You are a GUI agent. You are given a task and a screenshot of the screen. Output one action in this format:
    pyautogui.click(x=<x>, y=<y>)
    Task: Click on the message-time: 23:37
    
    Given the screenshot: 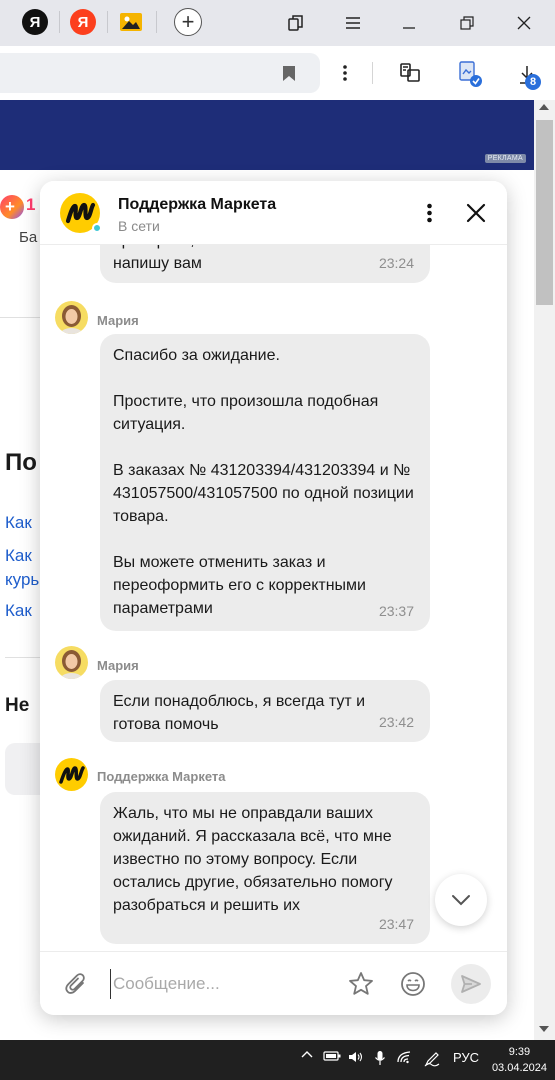 What is the action you would take?
    pyautogui.click(x=396, y=611)
    